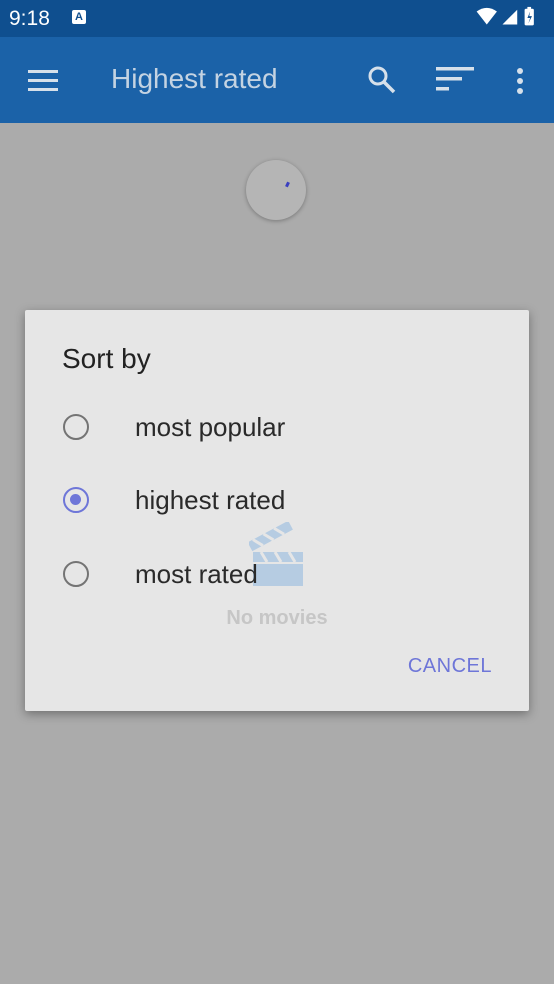 Image resolution: width=554 pixels, height=984 pixels. What do you see at coordinates (210, 500) in the screenshot?
I see `option-label: highest rated` at bounding box center [210, 500].